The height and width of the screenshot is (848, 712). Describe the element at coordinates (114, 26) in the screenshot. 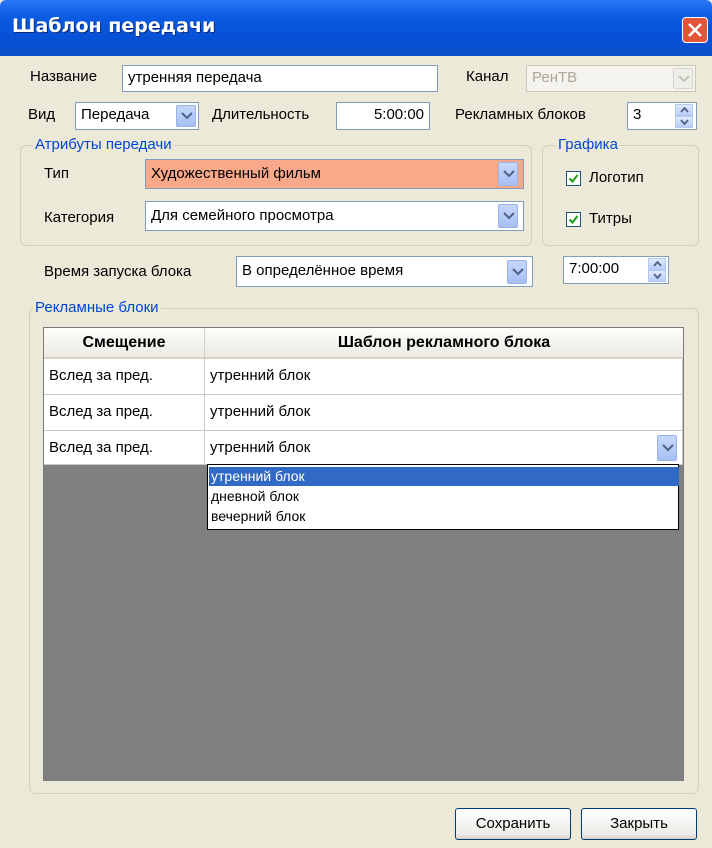

I see `window-title: Шаблон передачи` at that location.